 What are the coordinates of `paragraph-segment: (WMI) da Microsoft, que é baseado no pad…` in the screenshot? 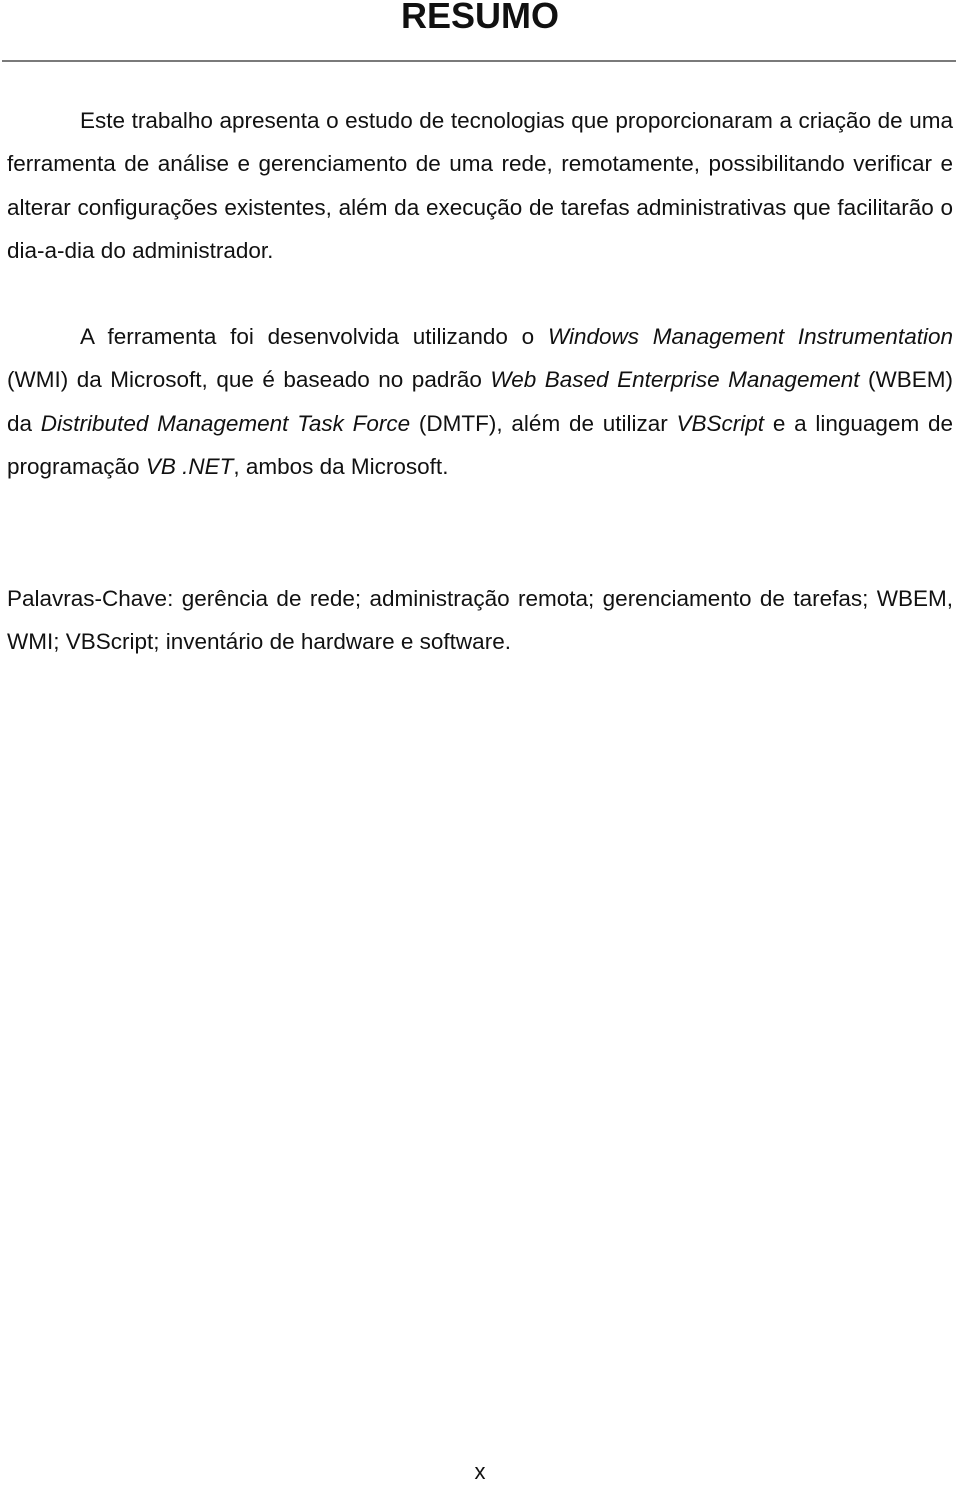 It's located at (249, 380).